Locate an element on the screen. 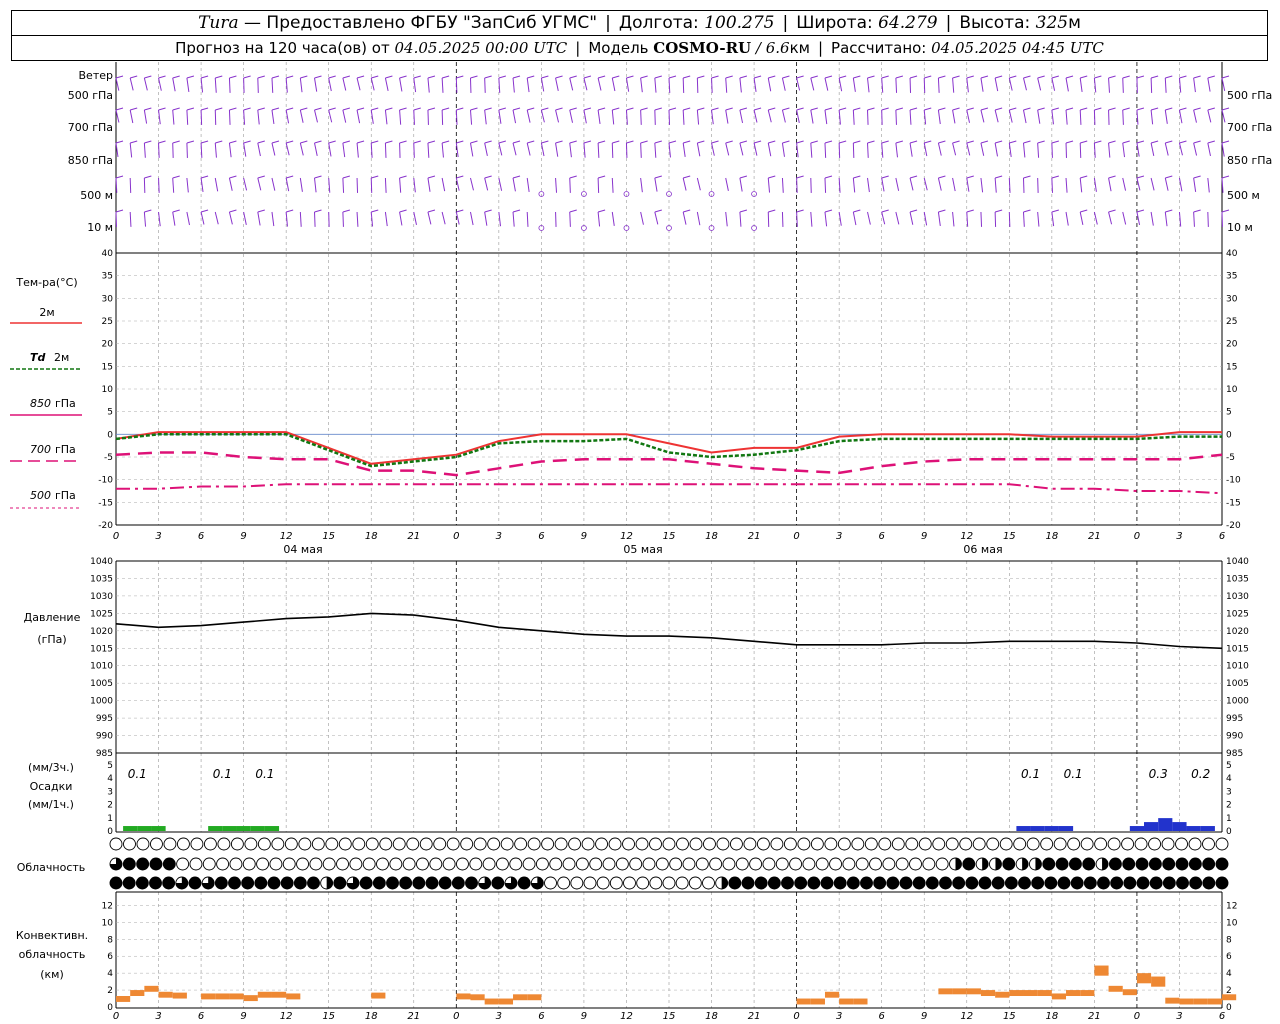 The image size is (1280, 1024). legend-t500-num: 500 is located at coordinates (40, 495).